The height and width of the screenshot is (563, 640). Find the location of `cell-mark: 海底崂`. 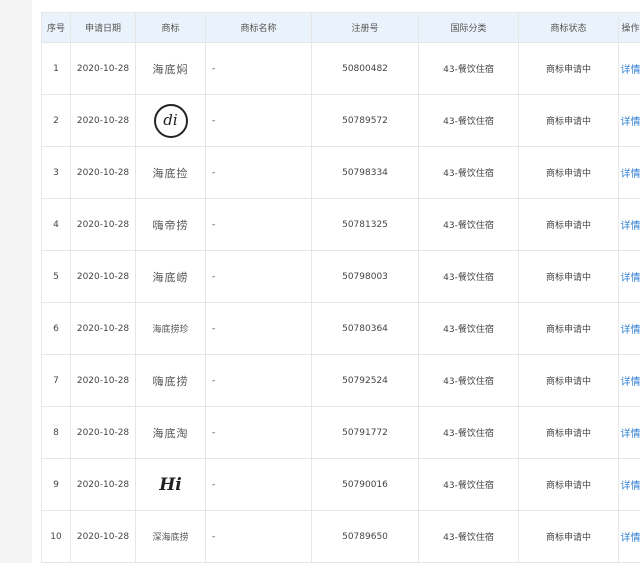

cell-mark: 海底崂 is located at coordinates (170, 276).